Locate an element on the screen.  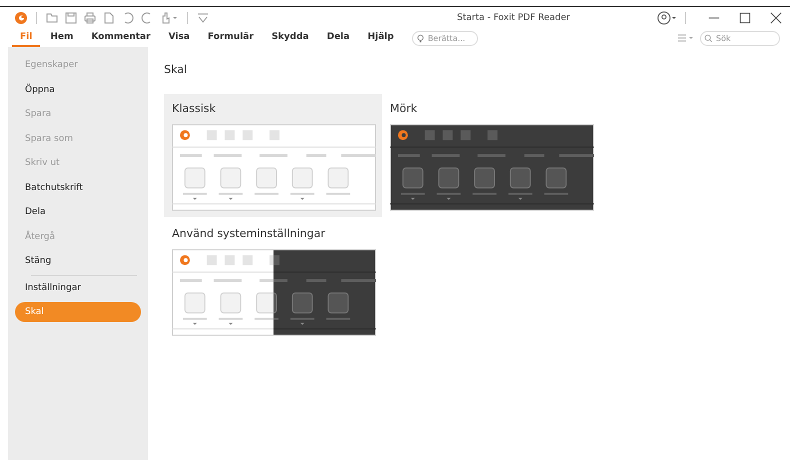
ribbon-tab: Visa is located at coordinates (179, 38).